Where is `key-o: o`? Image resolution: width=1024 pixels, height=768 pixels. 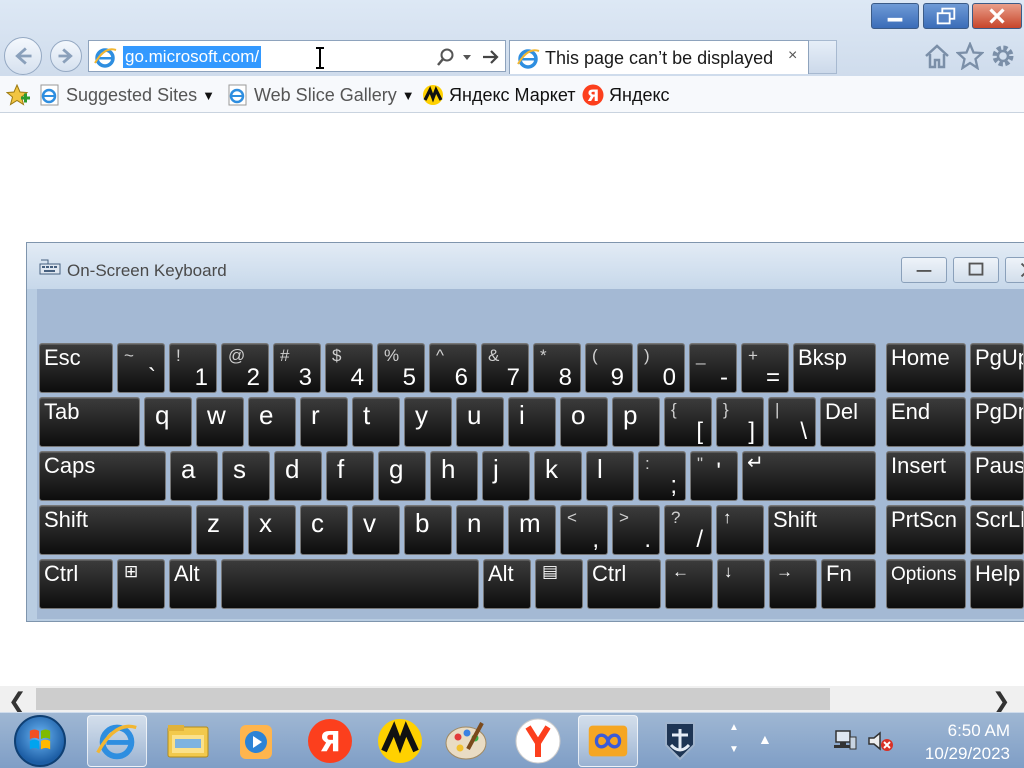 key-o: o is located at coordinates (584, 422).